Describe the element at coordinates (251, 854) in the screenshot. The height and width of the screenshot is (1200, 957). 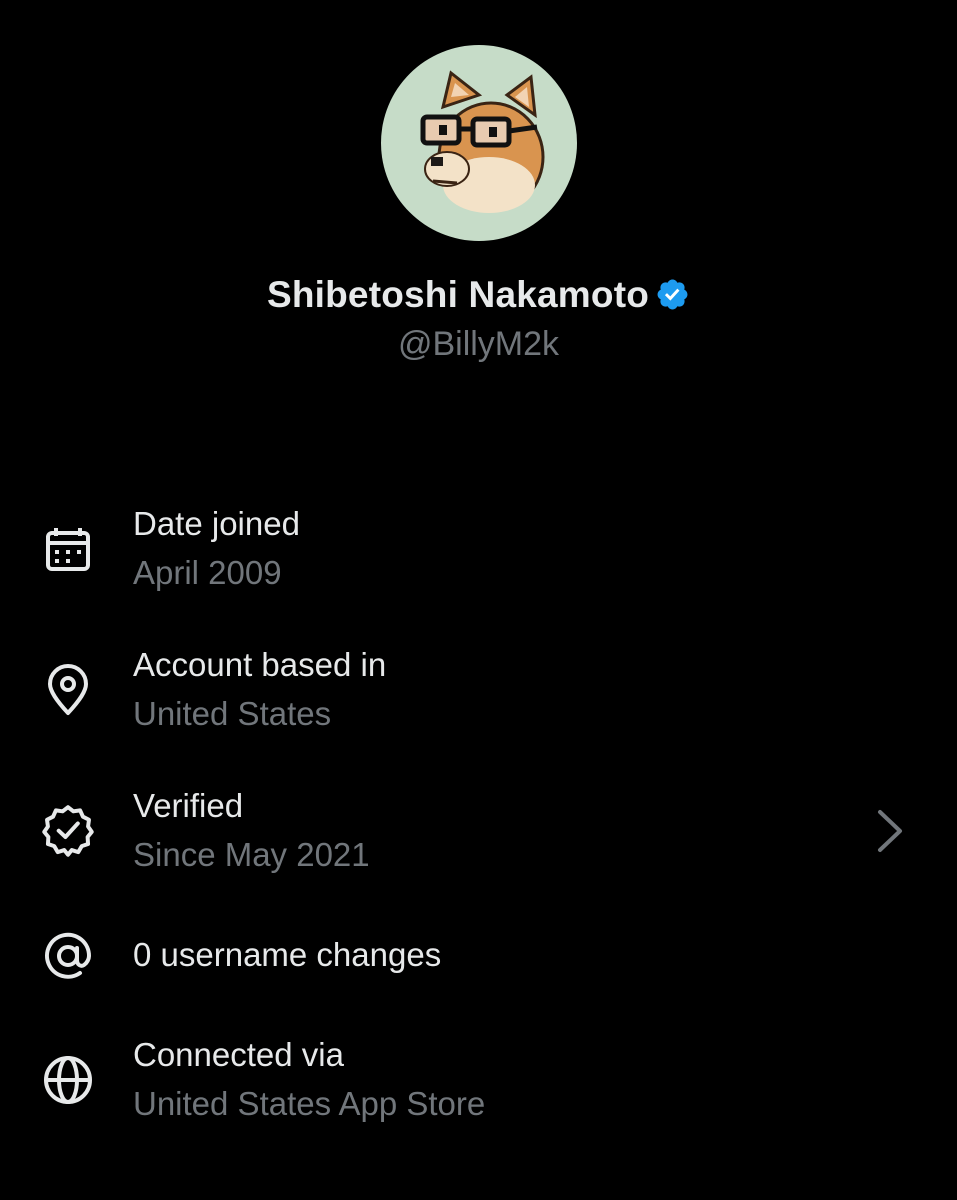
I see `info-subtitle: Since May 2021` at that location.